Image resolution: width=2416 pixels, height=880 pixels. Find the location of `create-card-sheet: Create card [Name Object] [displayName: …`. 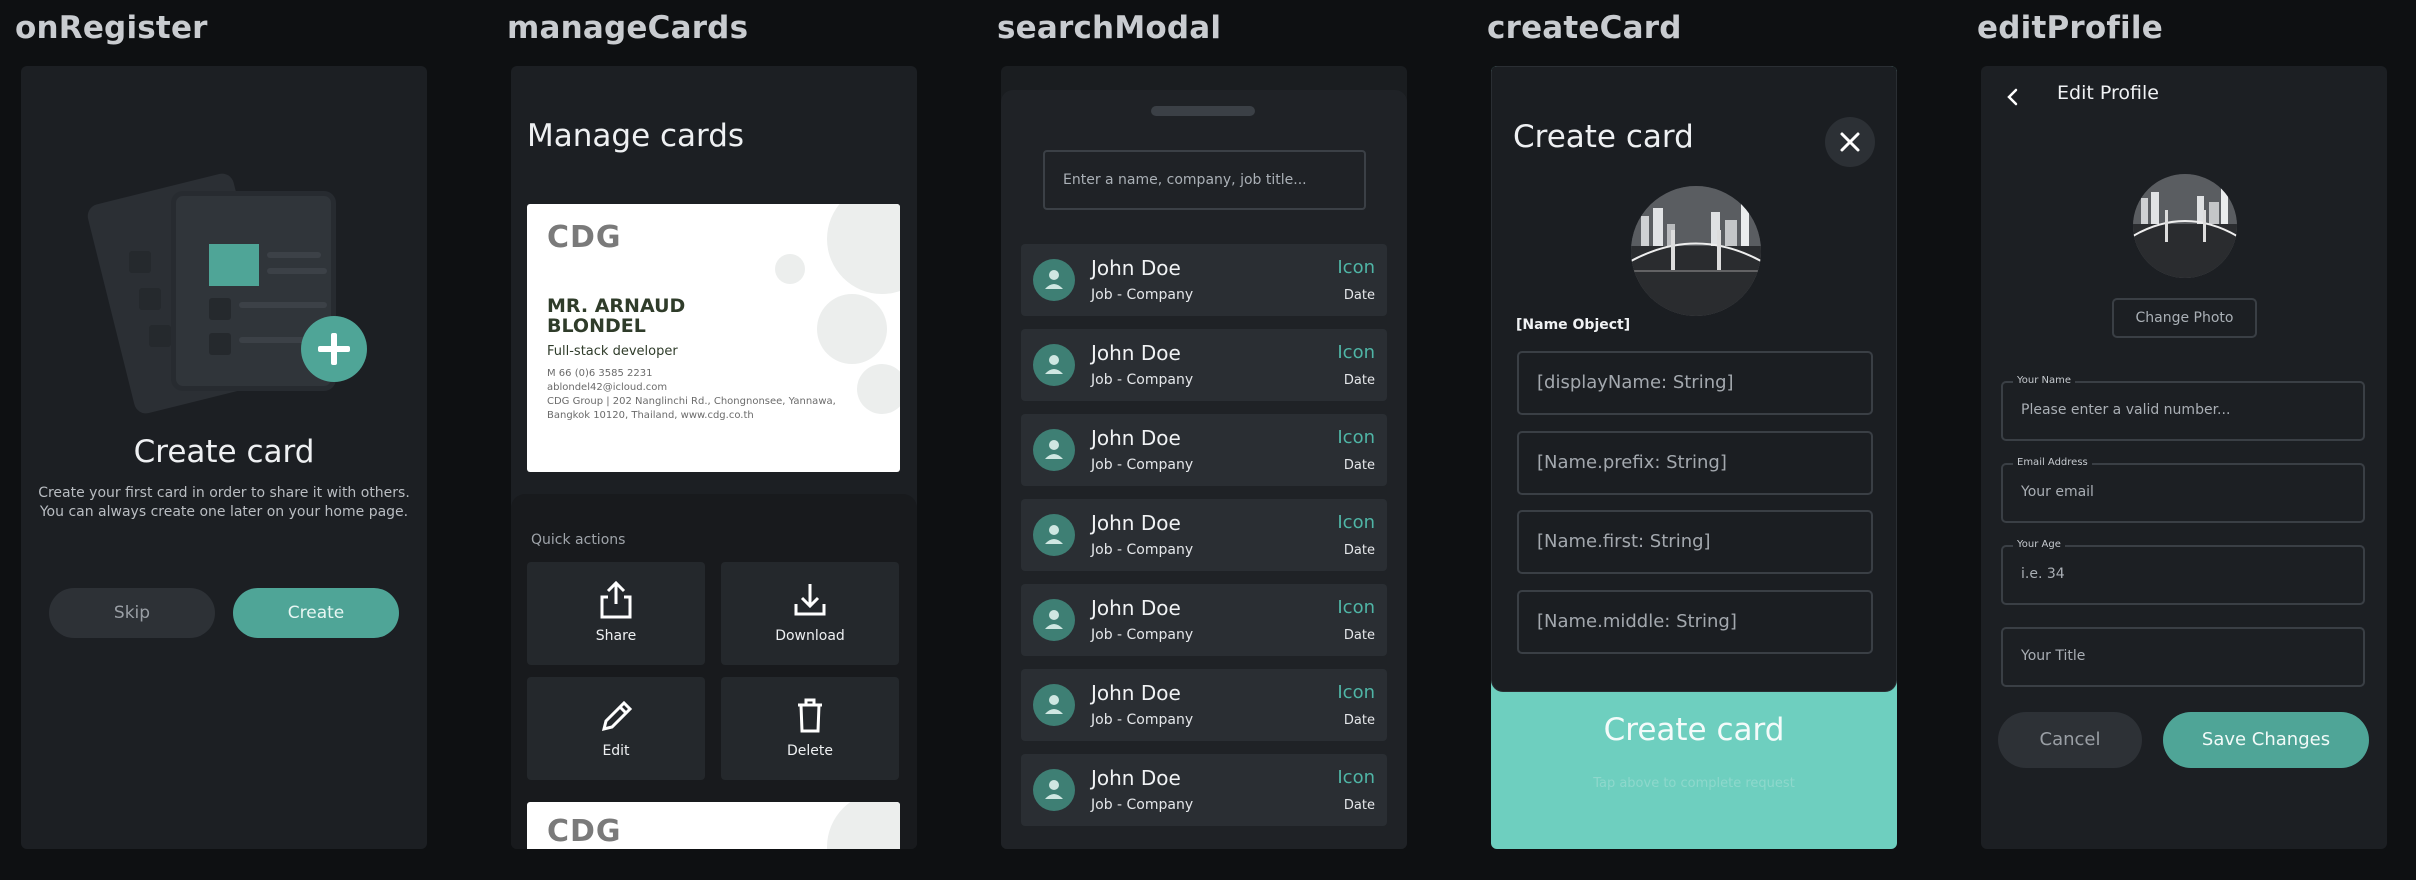

create-card-sheet: Create card [Name Object] [displayName: … is located at coordinates (1694, 379).